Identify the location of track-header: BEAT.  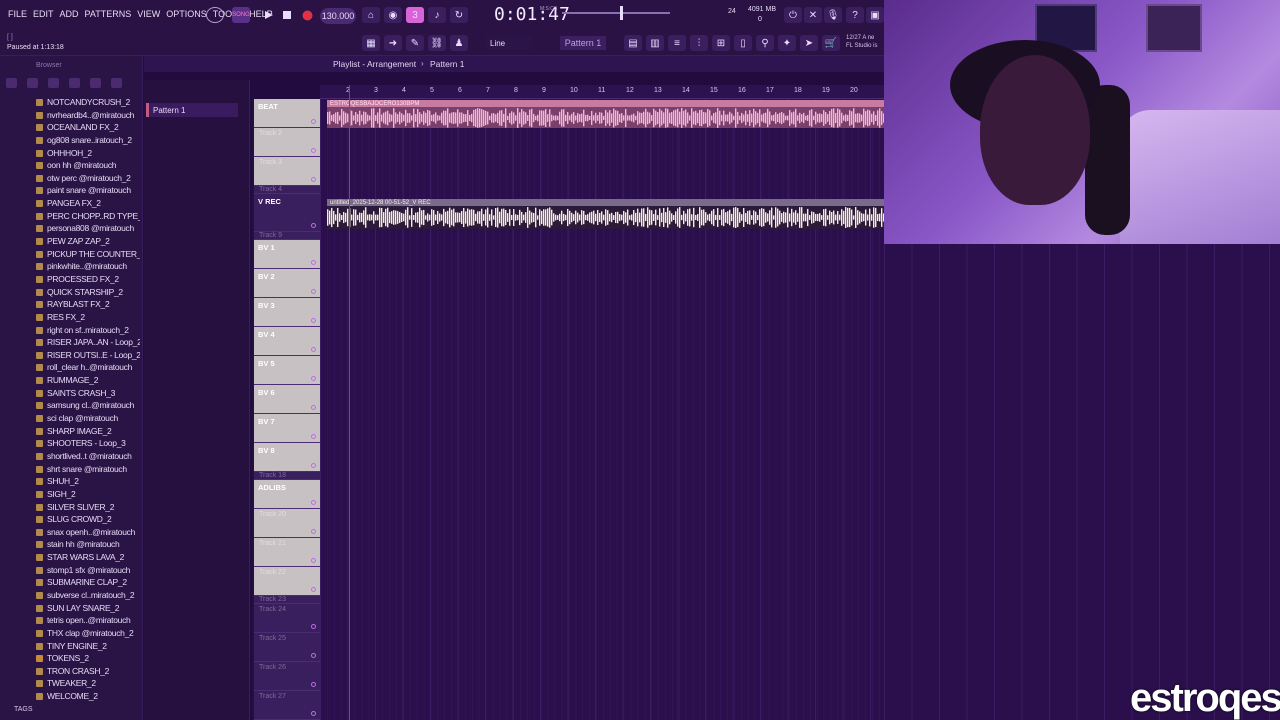
(287, 113).